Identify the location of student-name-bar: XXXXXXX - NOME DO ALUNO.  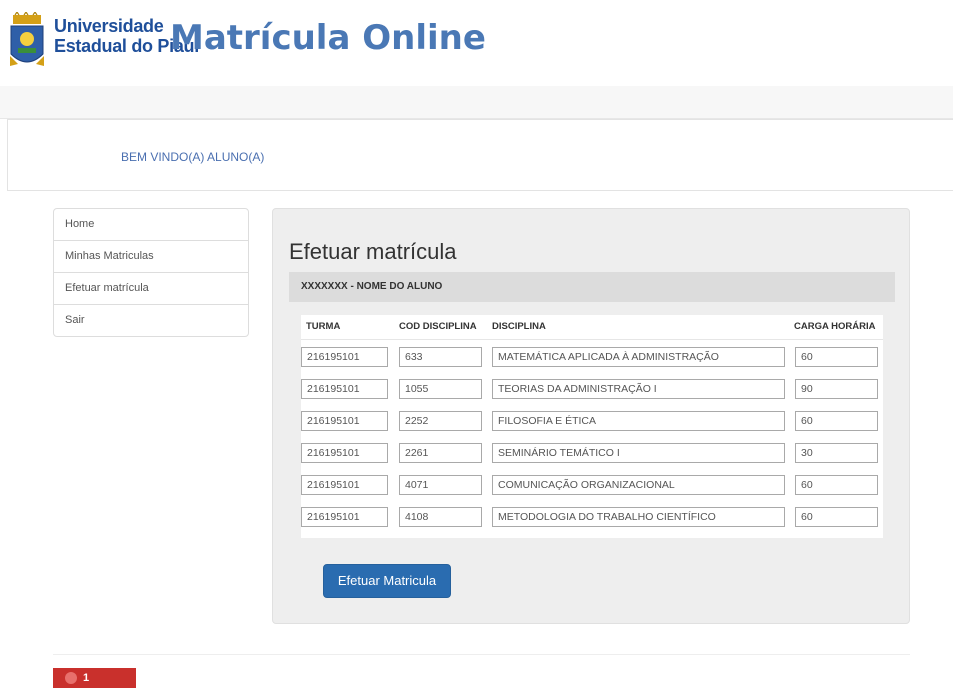
(592, 287).